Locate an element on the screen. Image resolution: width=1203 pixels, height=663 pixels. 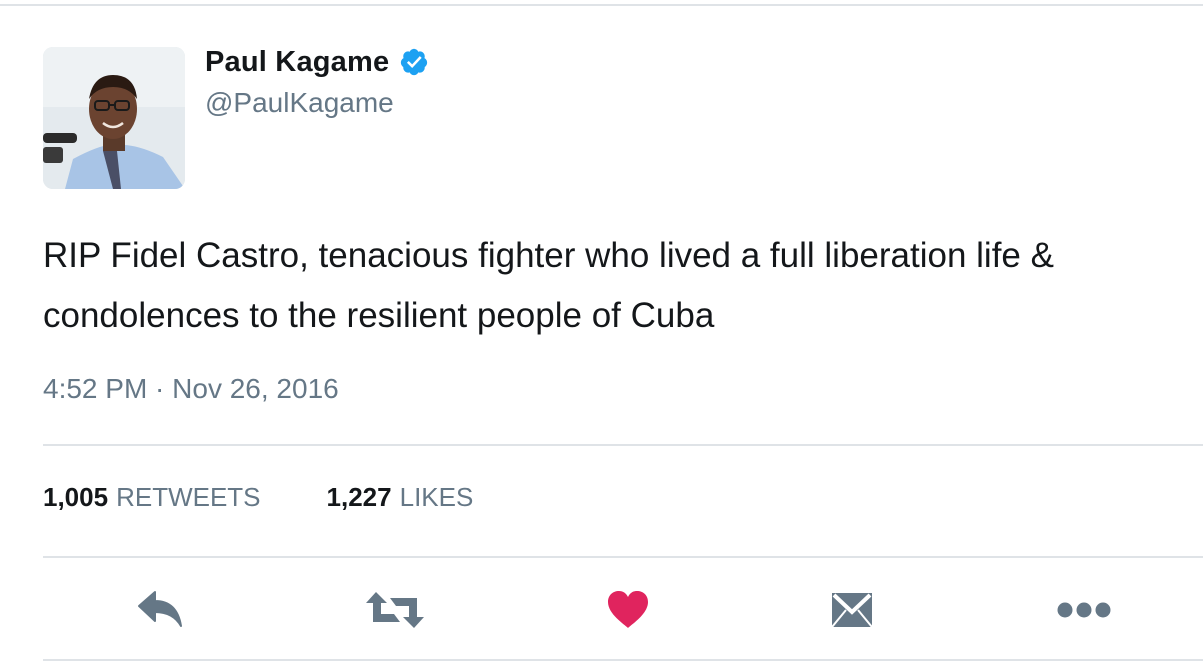
top-divider is located at coordinates (601, 5).